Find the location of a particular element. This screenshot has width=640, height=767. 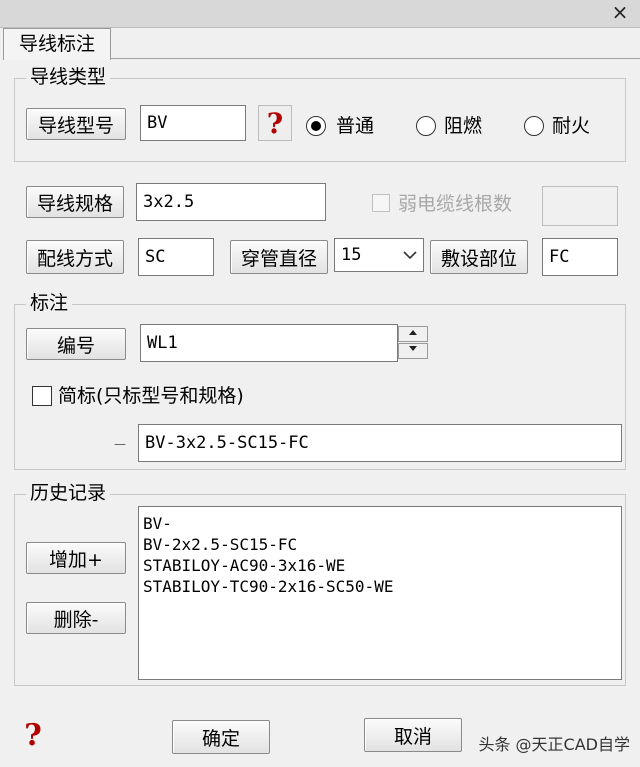

preview-value: BV-3x2.5-SC15-FC is located at coordinates (227, 443).